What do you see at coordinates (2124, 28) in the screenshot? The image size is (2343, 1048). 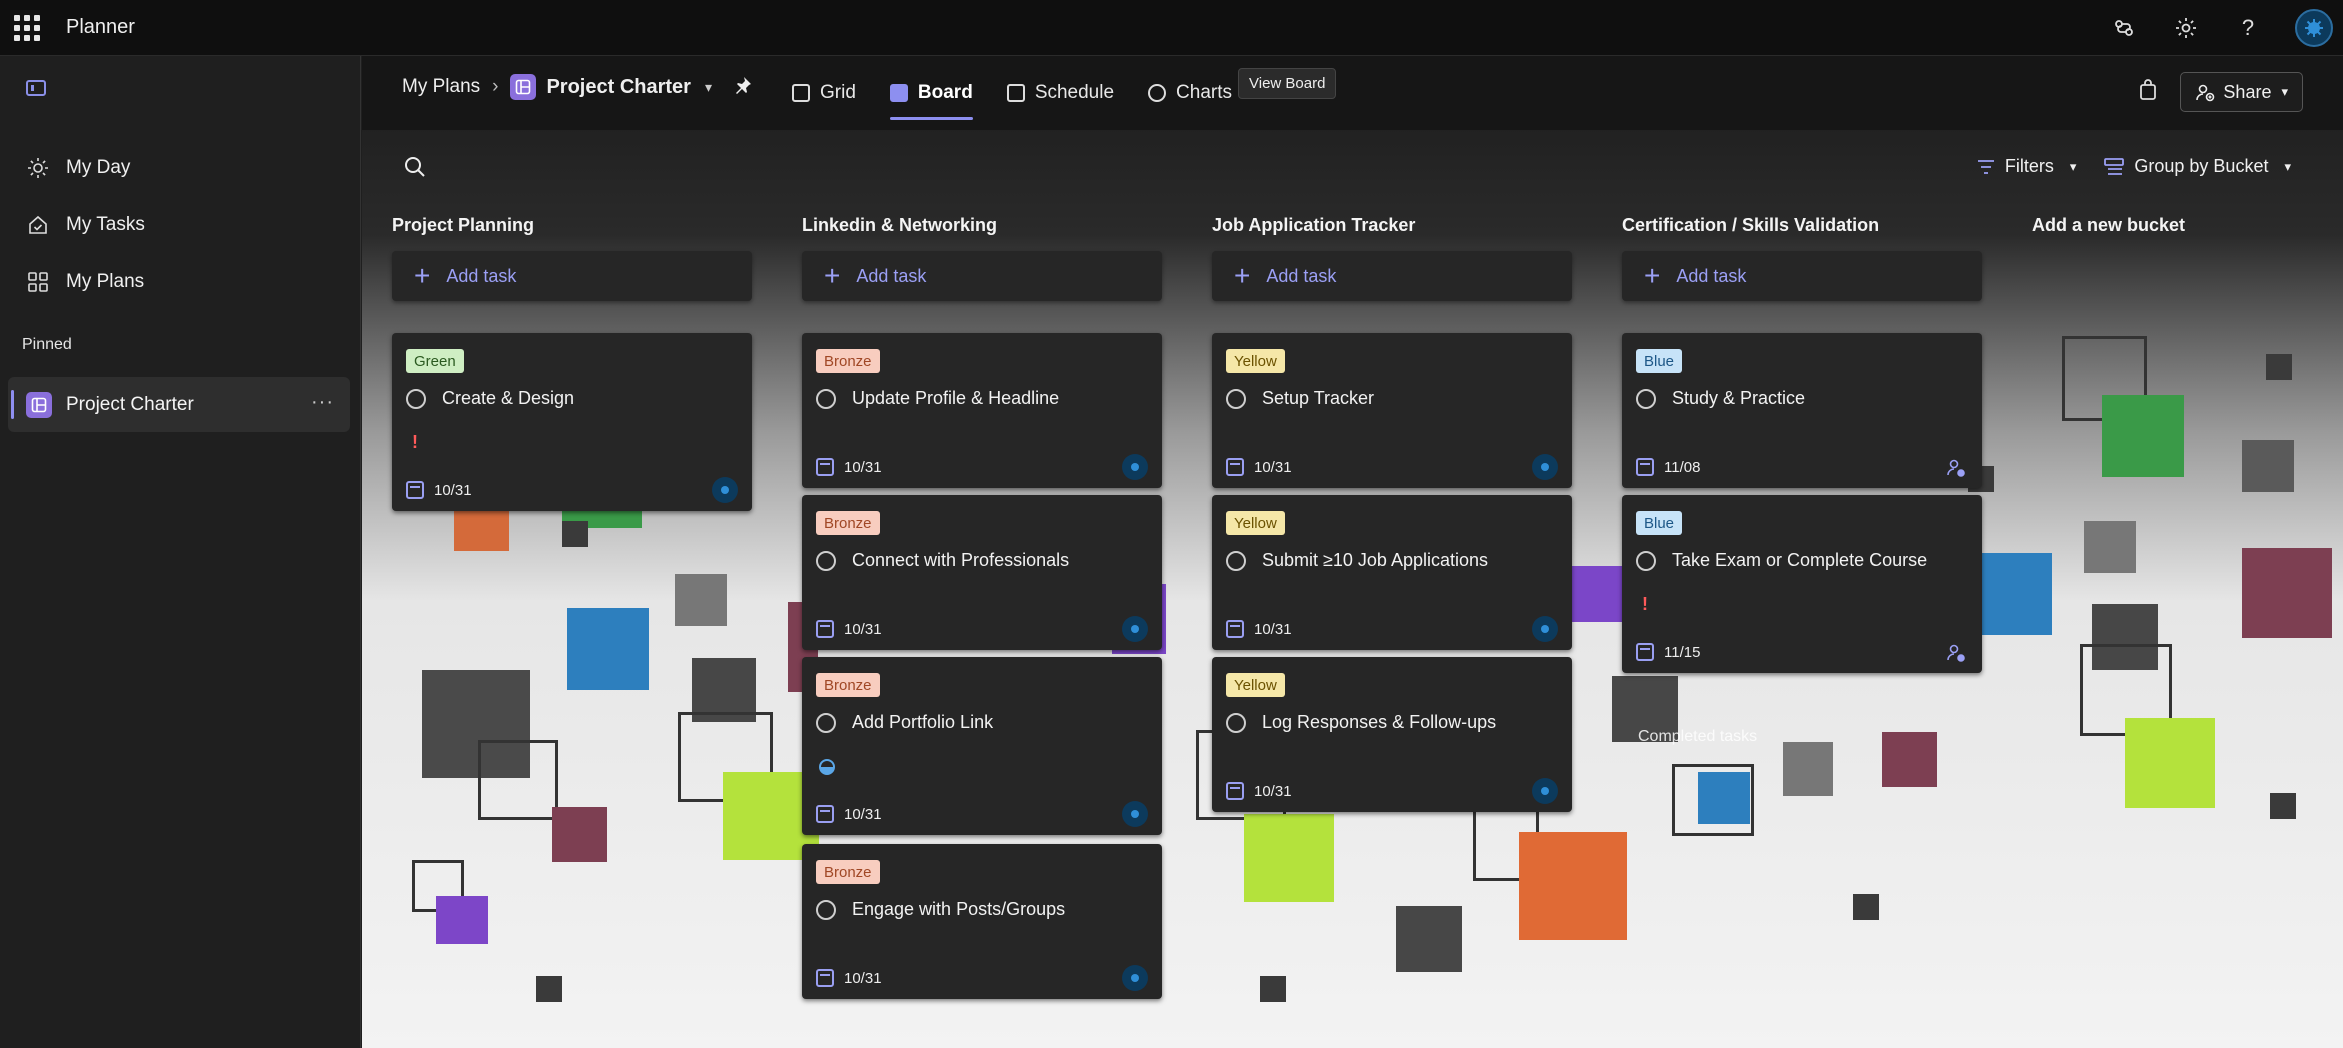 I see `share-link-icon` at bounding box center [2124, 28].